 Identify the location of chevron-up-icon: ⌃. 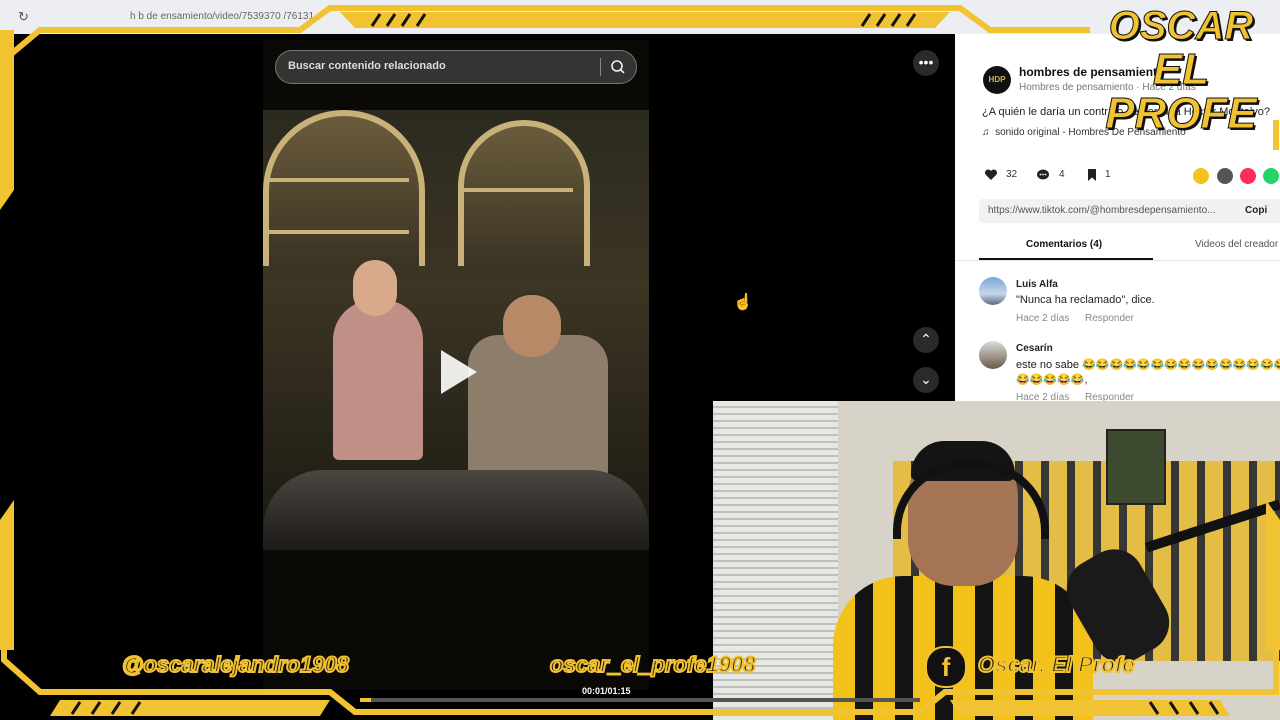
(926, 339).